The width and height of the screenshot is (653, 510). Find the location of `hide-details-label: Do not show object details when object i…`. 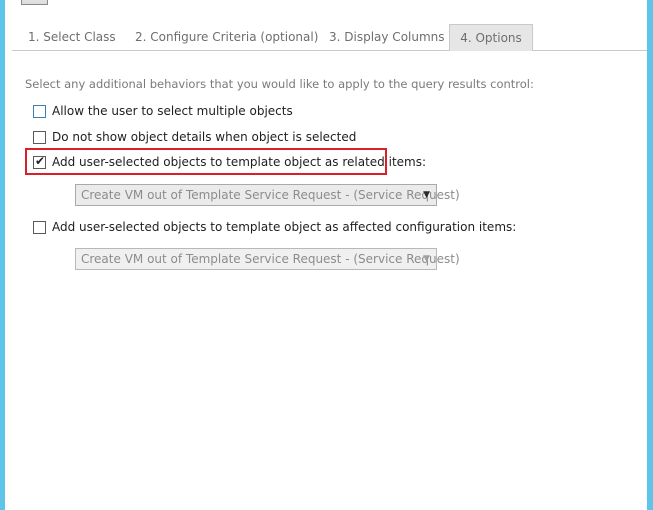

hide-details-label: Do not show object details when object i… is located at coordinates (204, 137).